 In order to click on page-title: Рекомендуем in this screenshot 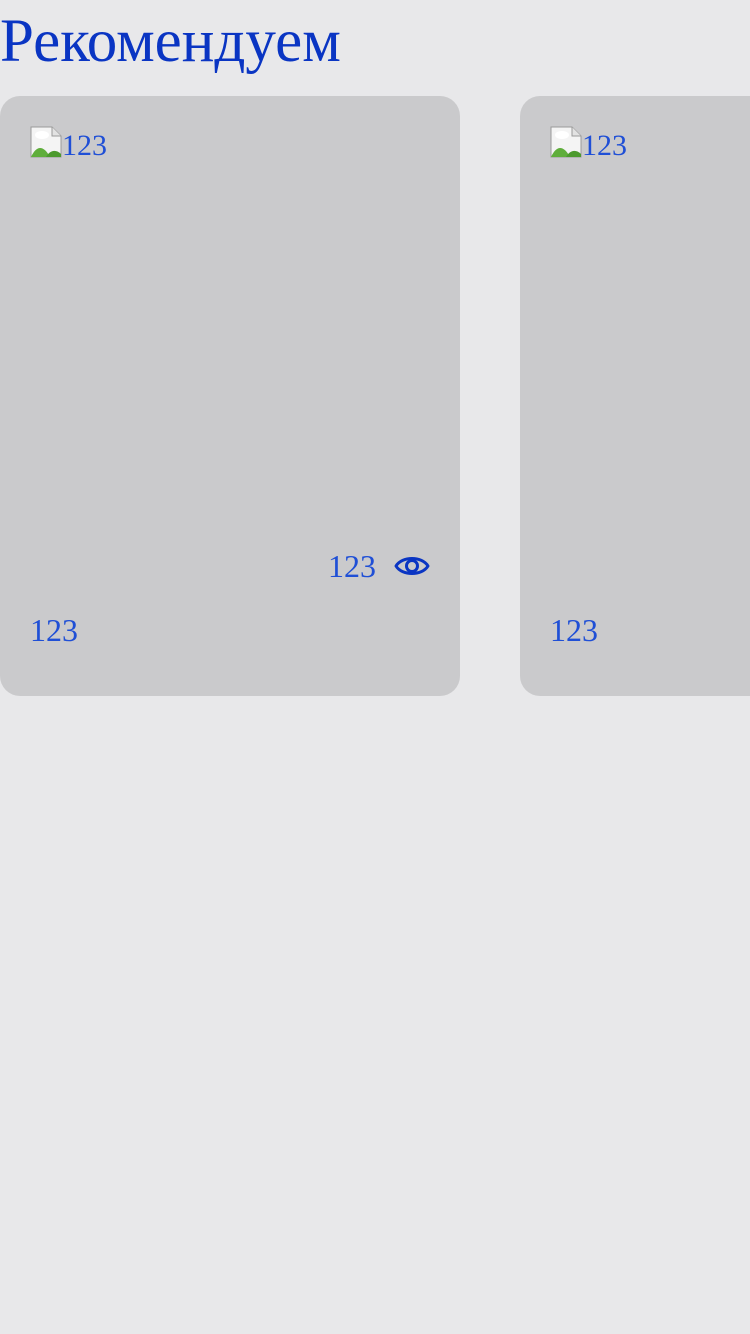, I will do `click(170, 41)`.